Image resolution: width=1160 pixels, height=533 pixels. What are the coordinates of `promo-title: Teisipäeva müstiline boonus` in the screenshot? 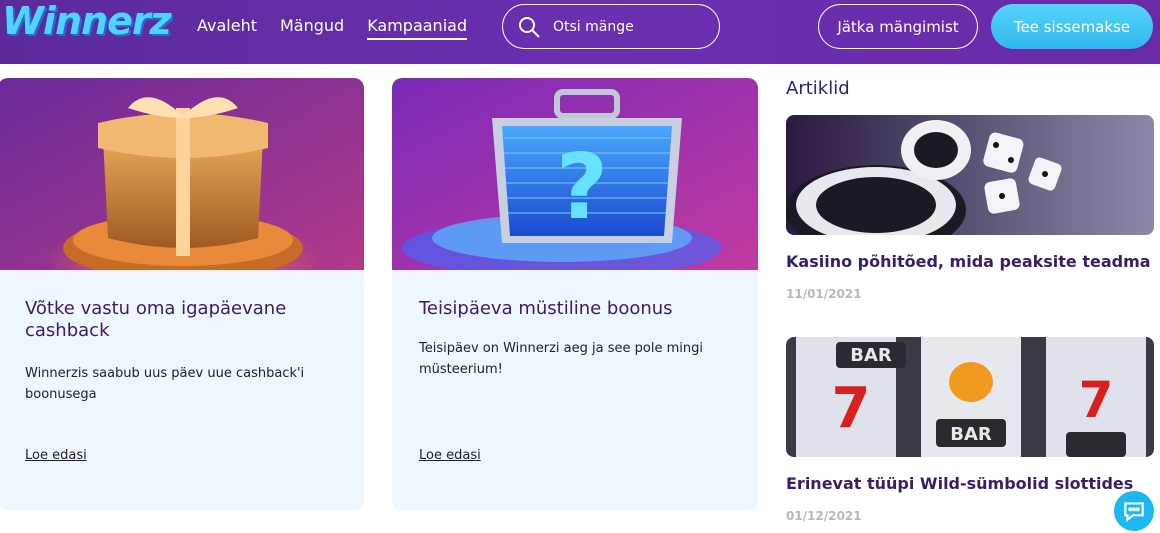 It's located at (546, 308).